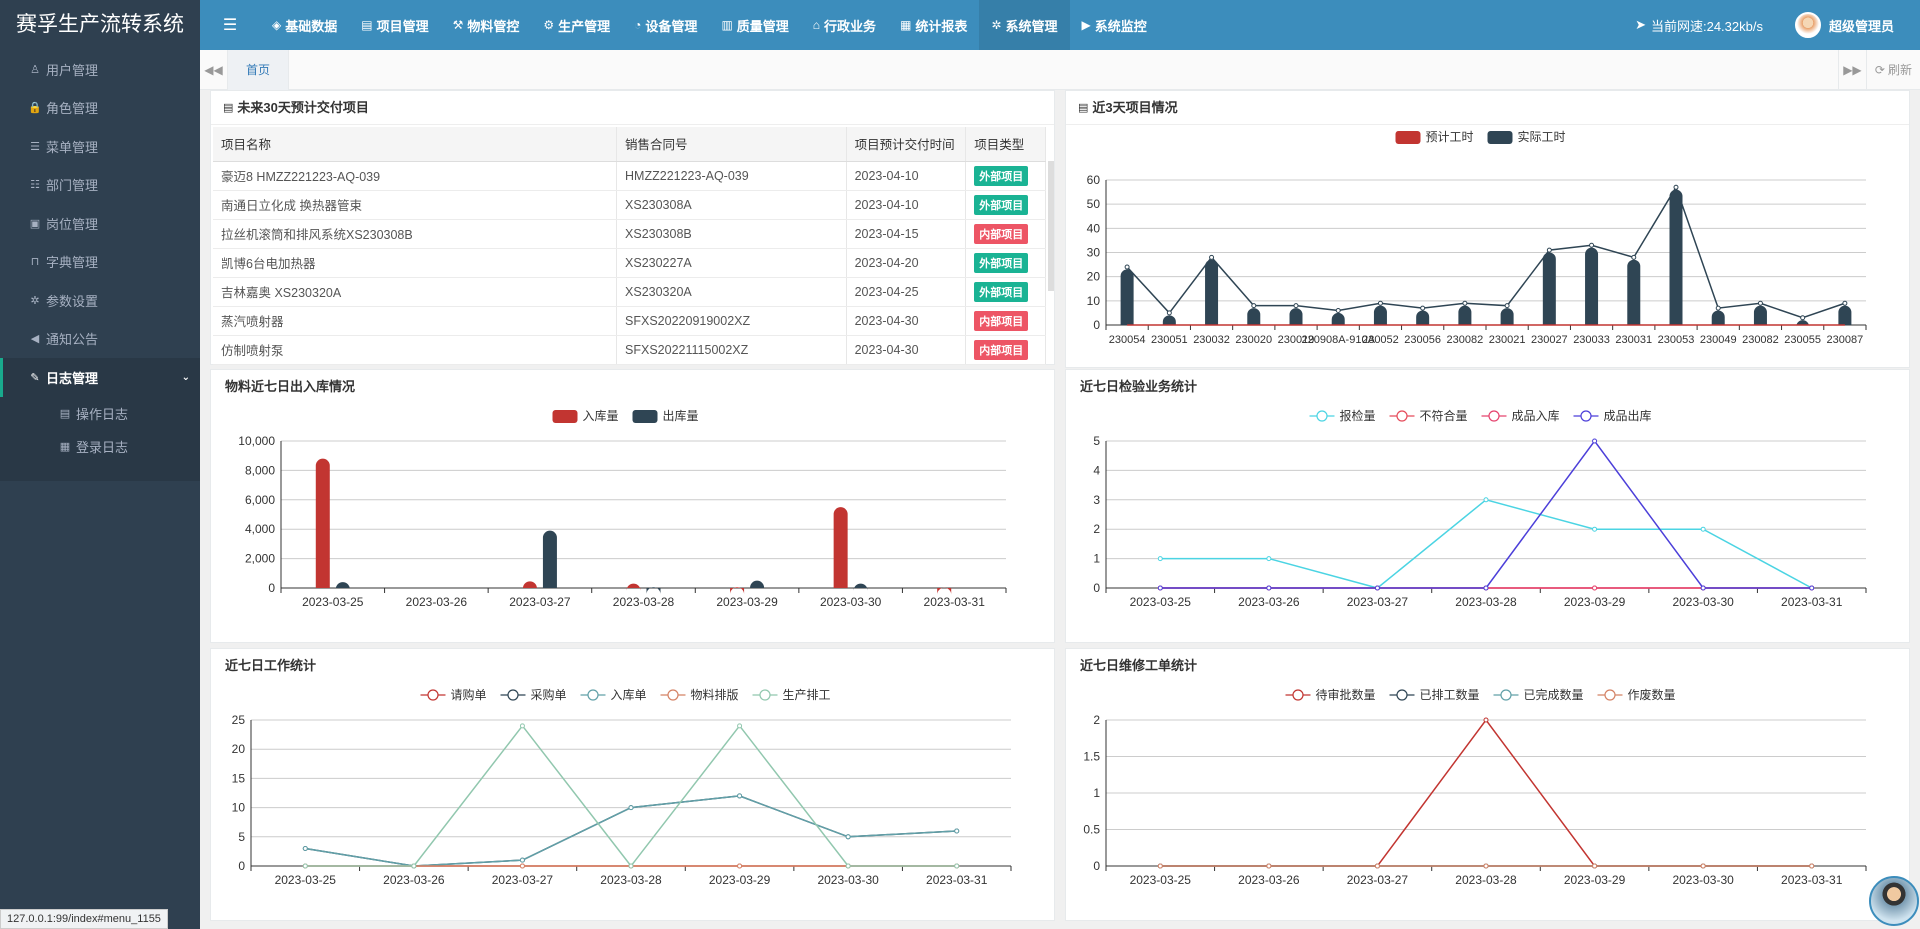  What do you see at coordinates (1114, 25) in the screenshot?
I see `nav-item-9: ▶ 系统监控` at bounding box center [1114, 25].